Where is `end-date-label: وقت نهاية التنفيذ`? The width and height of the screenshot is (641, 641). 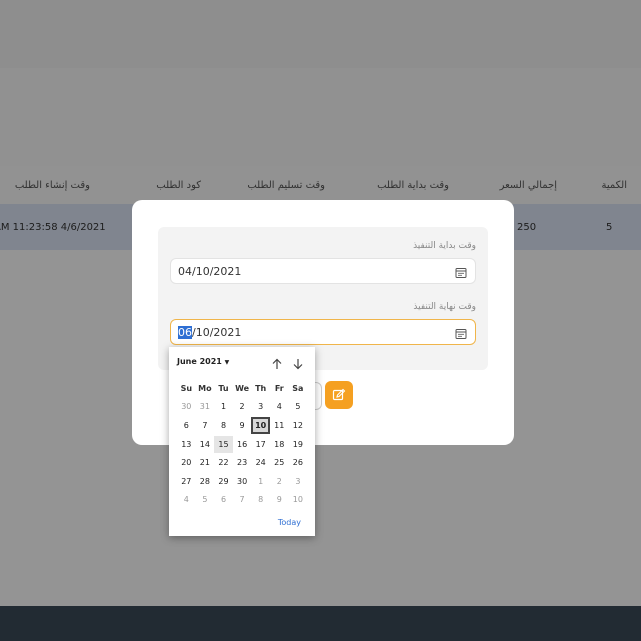 end-date-label: وقت نهاية التنفيذ is located at coordinates (444, 307).